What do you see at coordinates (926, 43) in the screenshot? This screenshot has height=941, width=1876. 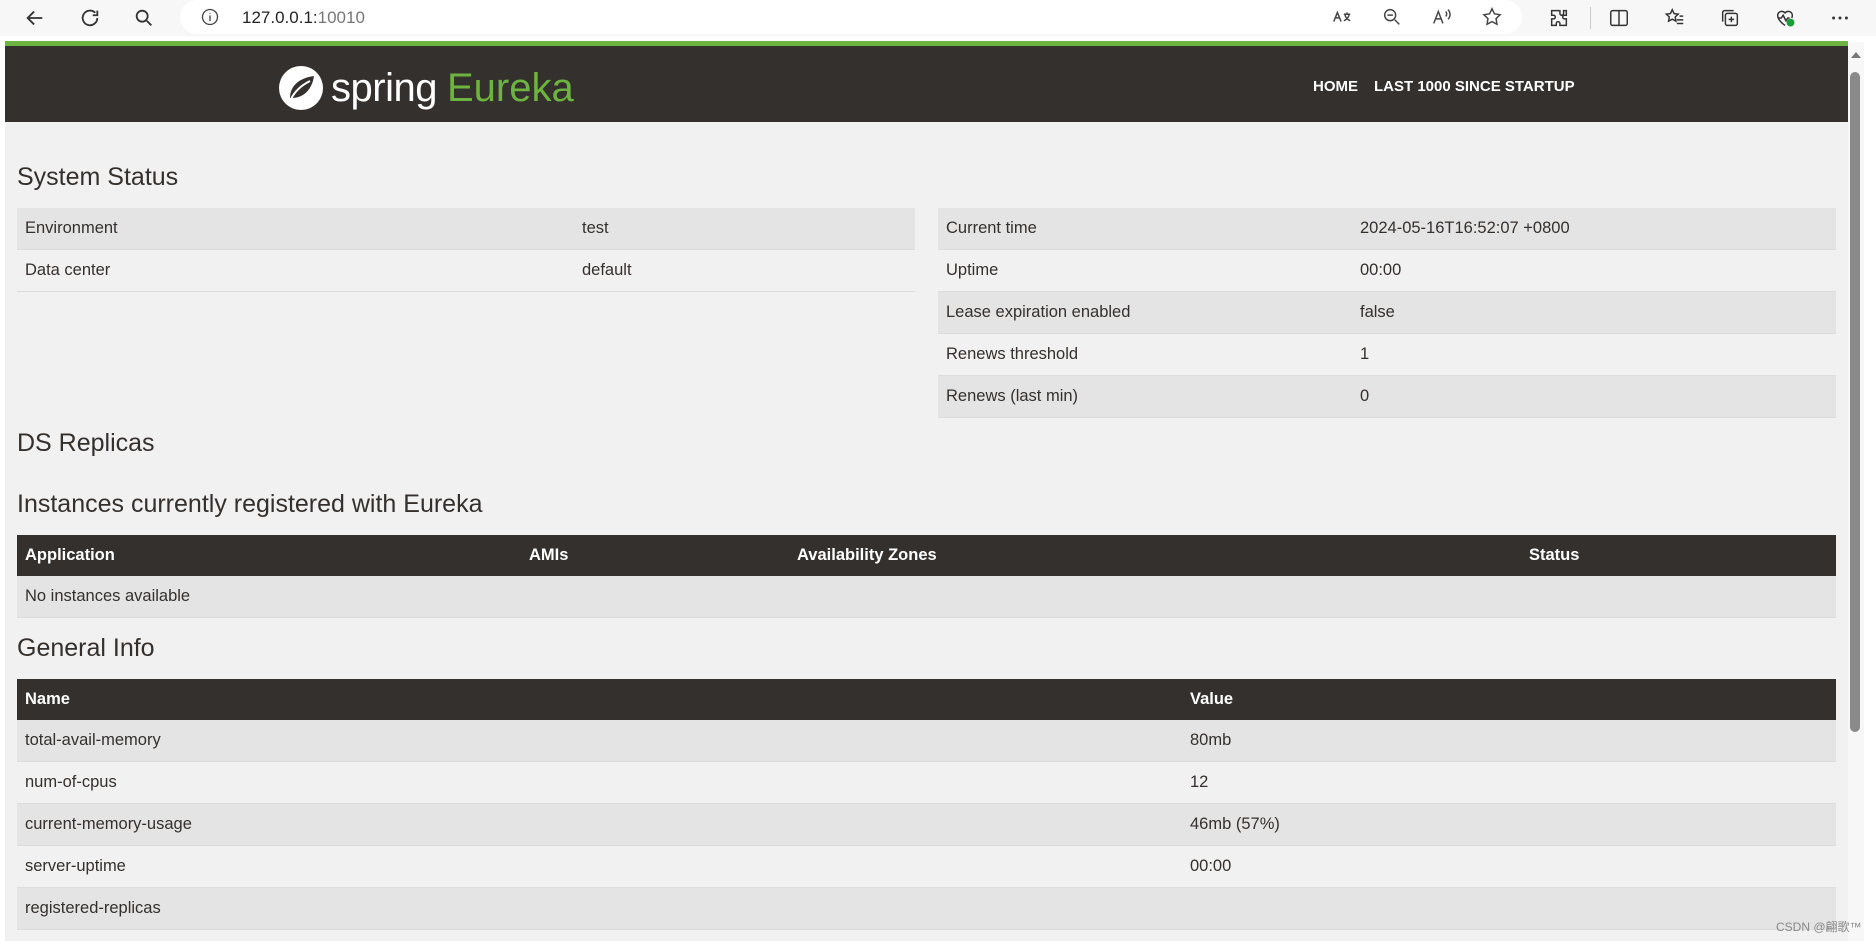 I see `header-accent-bar` at bounding box center [926, 43].